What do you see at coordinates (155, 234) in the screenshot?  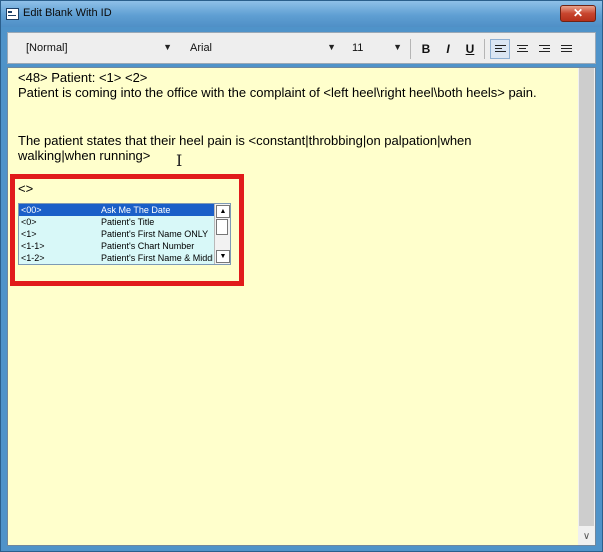 I see `list-item-label: Patient's First Name ONLY` at bounding box center [155, 234].